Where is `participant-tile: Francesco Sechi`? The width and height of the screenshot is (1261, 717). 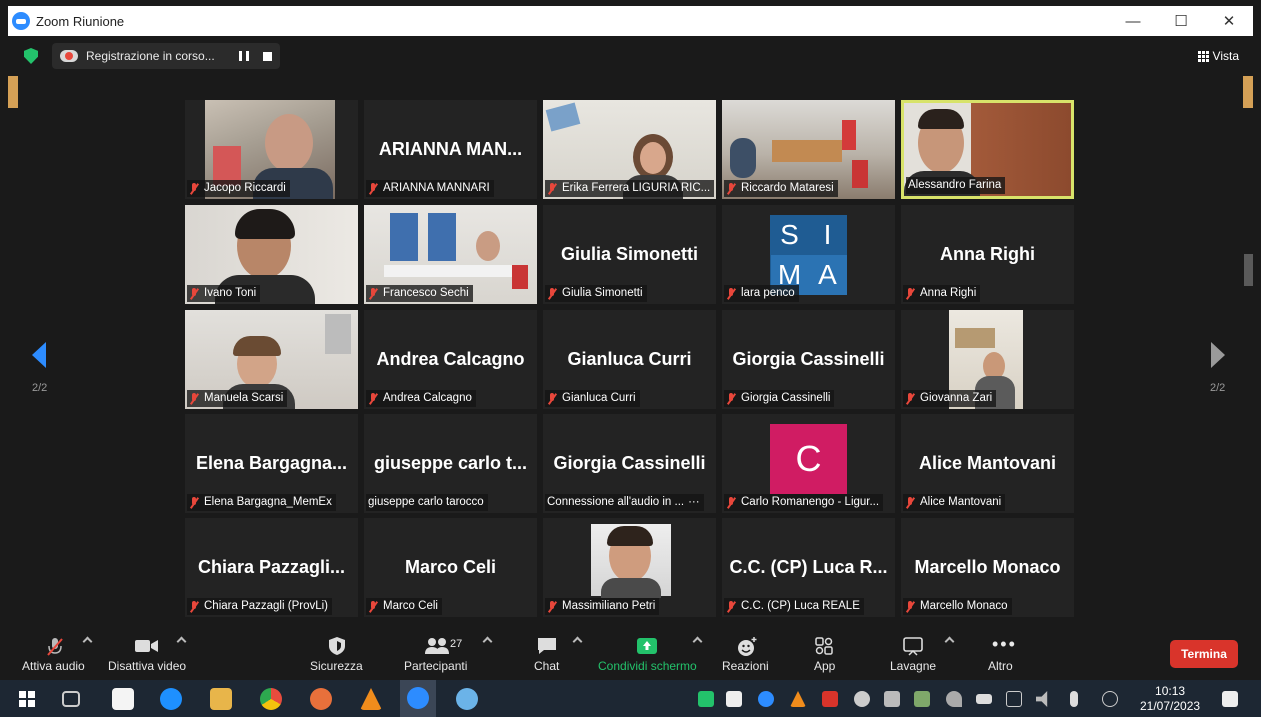
participant-tile: Francesco Sechi is located at coordinates (450, 254).